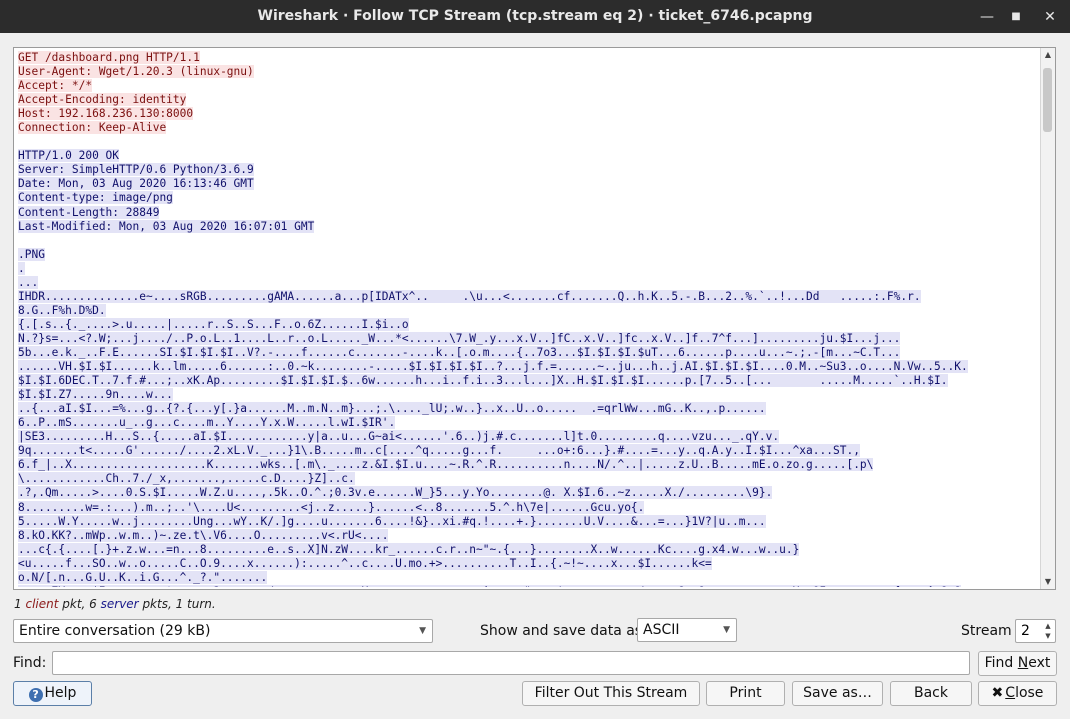 The width and height of the screenshot is (1070, 719). What do you see at coordinates (529, 72) in the screenshot?
I see `client-line: User-Agent: Wget/1.20.3 (linux-gnu)` at bounding box center [529, 72].